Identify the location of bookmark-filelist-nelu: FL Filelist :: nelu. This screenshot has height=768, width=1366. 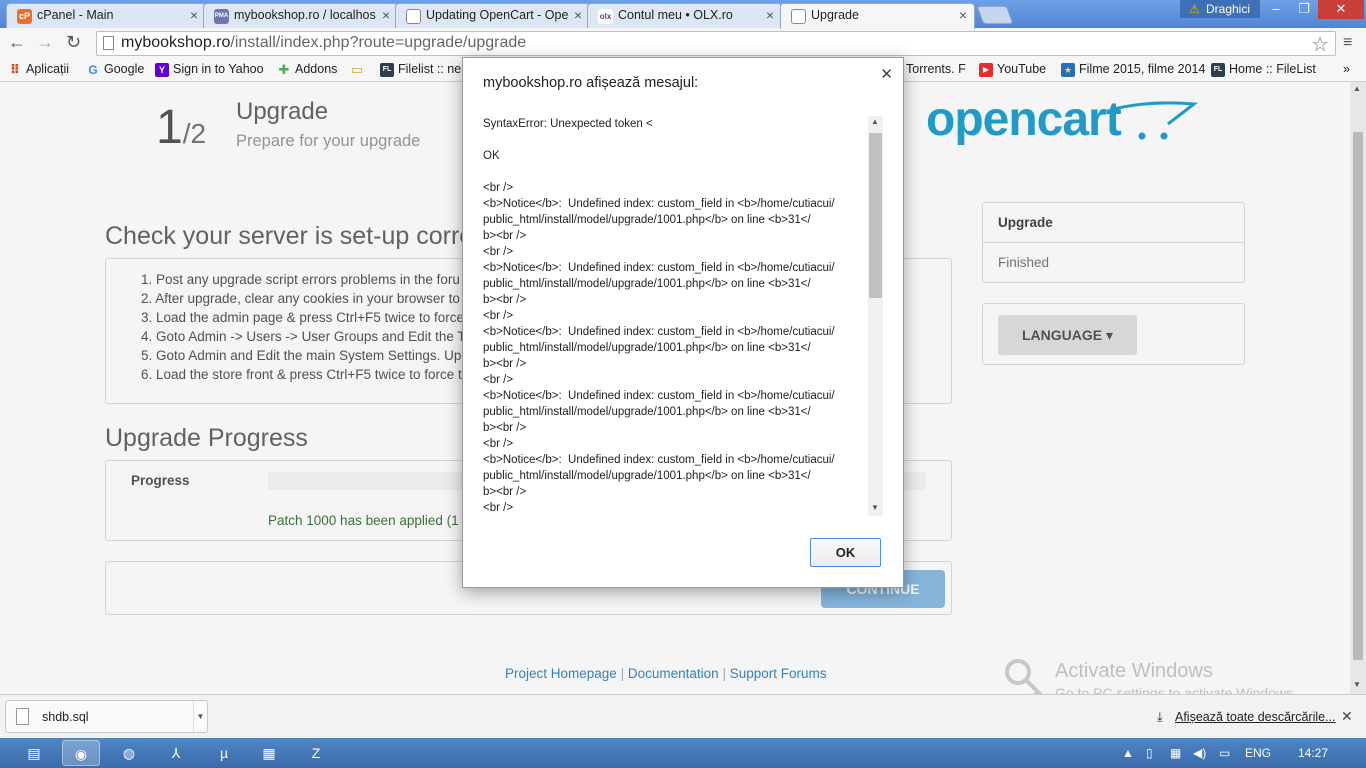
(425, 69).